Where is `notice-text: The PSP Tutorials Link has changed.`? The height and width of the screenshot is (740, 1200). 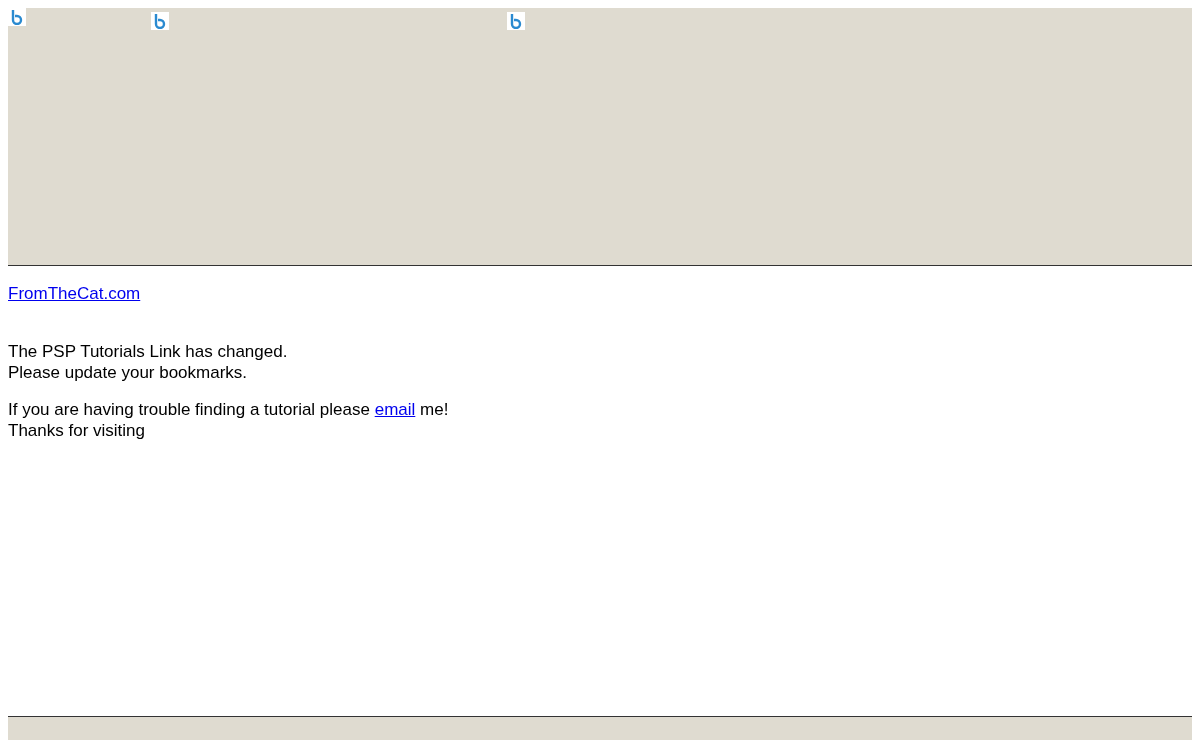 notice-text: The PSP Tutorials Link has changed. is located at coordinates (148, 351).